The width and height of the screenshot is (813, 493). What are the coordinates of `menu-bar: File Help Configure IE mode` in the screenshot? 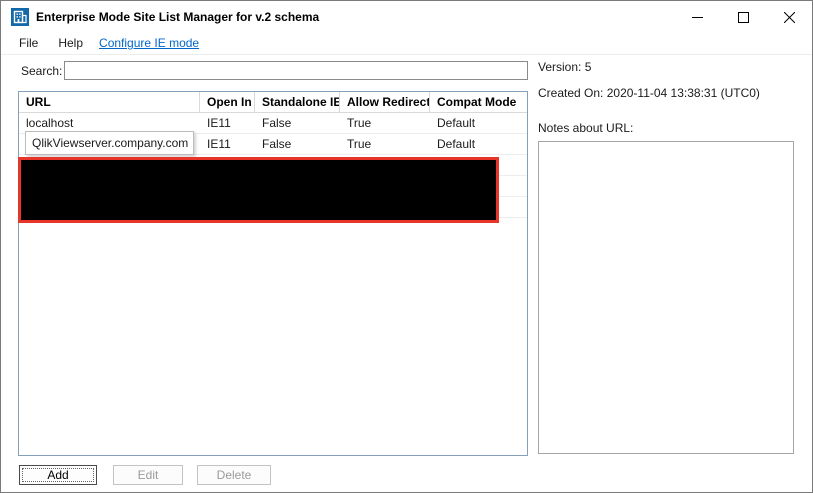 It's located at (406, 44).